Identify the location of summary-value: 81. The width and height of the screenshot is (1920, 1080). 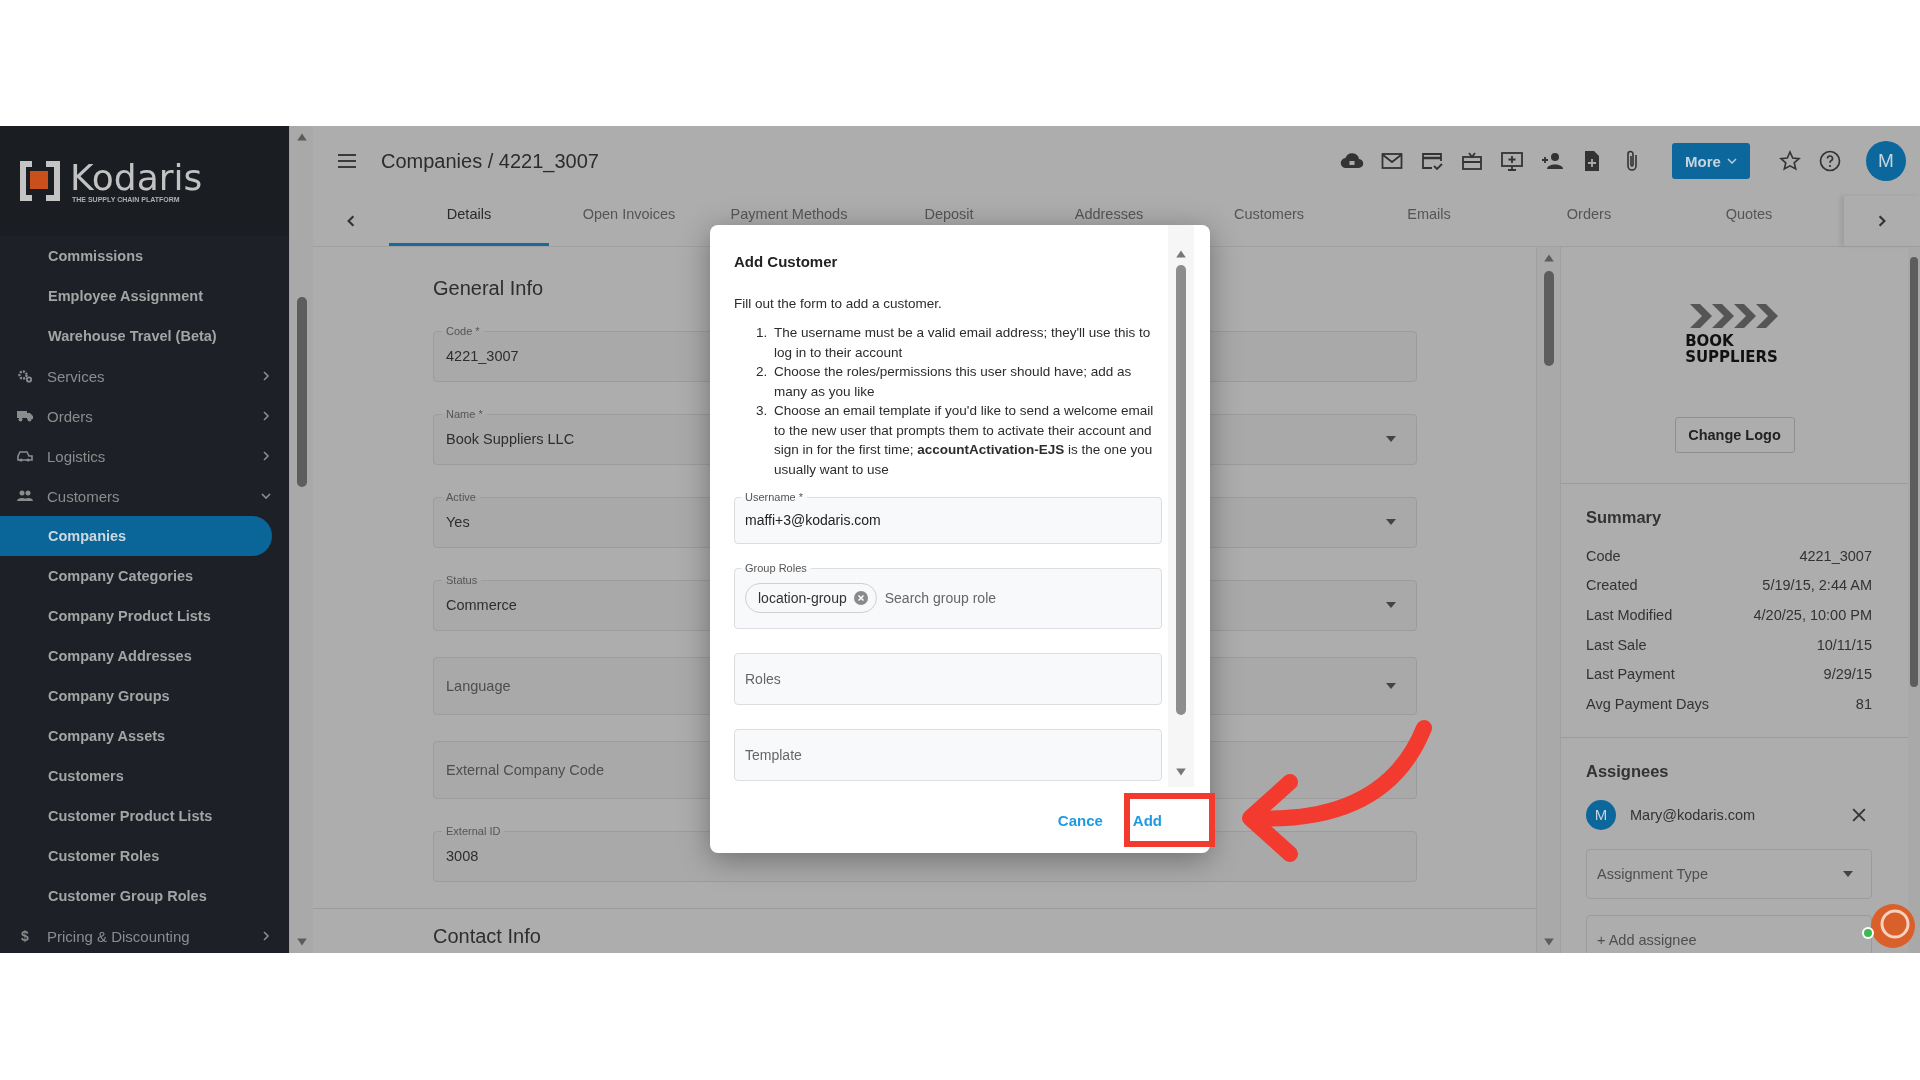
(1863, 703).